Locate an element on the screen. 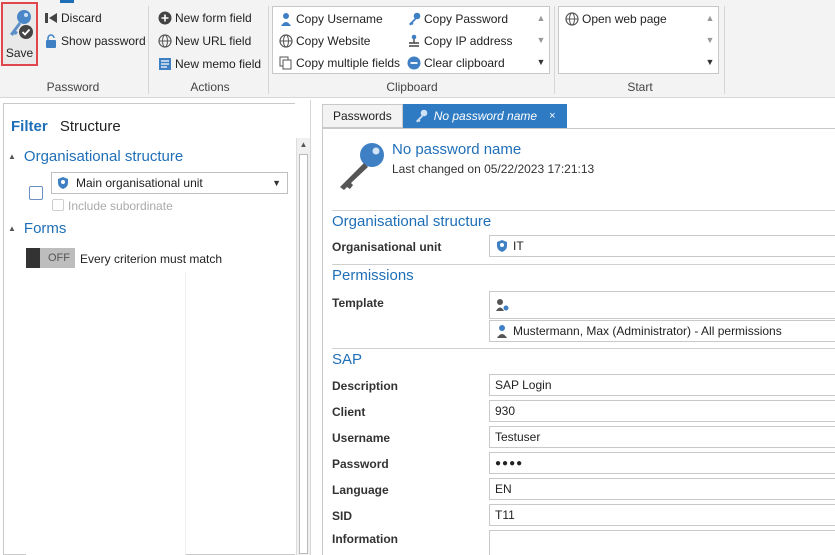 This screenshot has height=555, width=835. tab-filter: Filter is located at coordinates (29, 126).